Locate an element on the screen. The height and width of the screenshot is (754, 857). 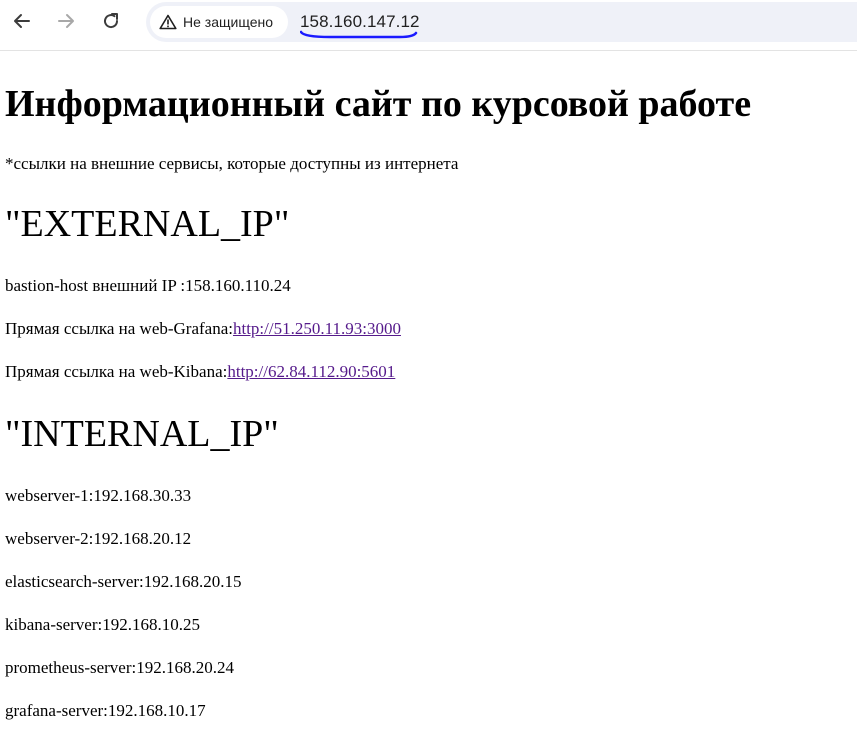
internal-ip-heading: "INTERNAL_IP" is located at coordinates (142, 434).